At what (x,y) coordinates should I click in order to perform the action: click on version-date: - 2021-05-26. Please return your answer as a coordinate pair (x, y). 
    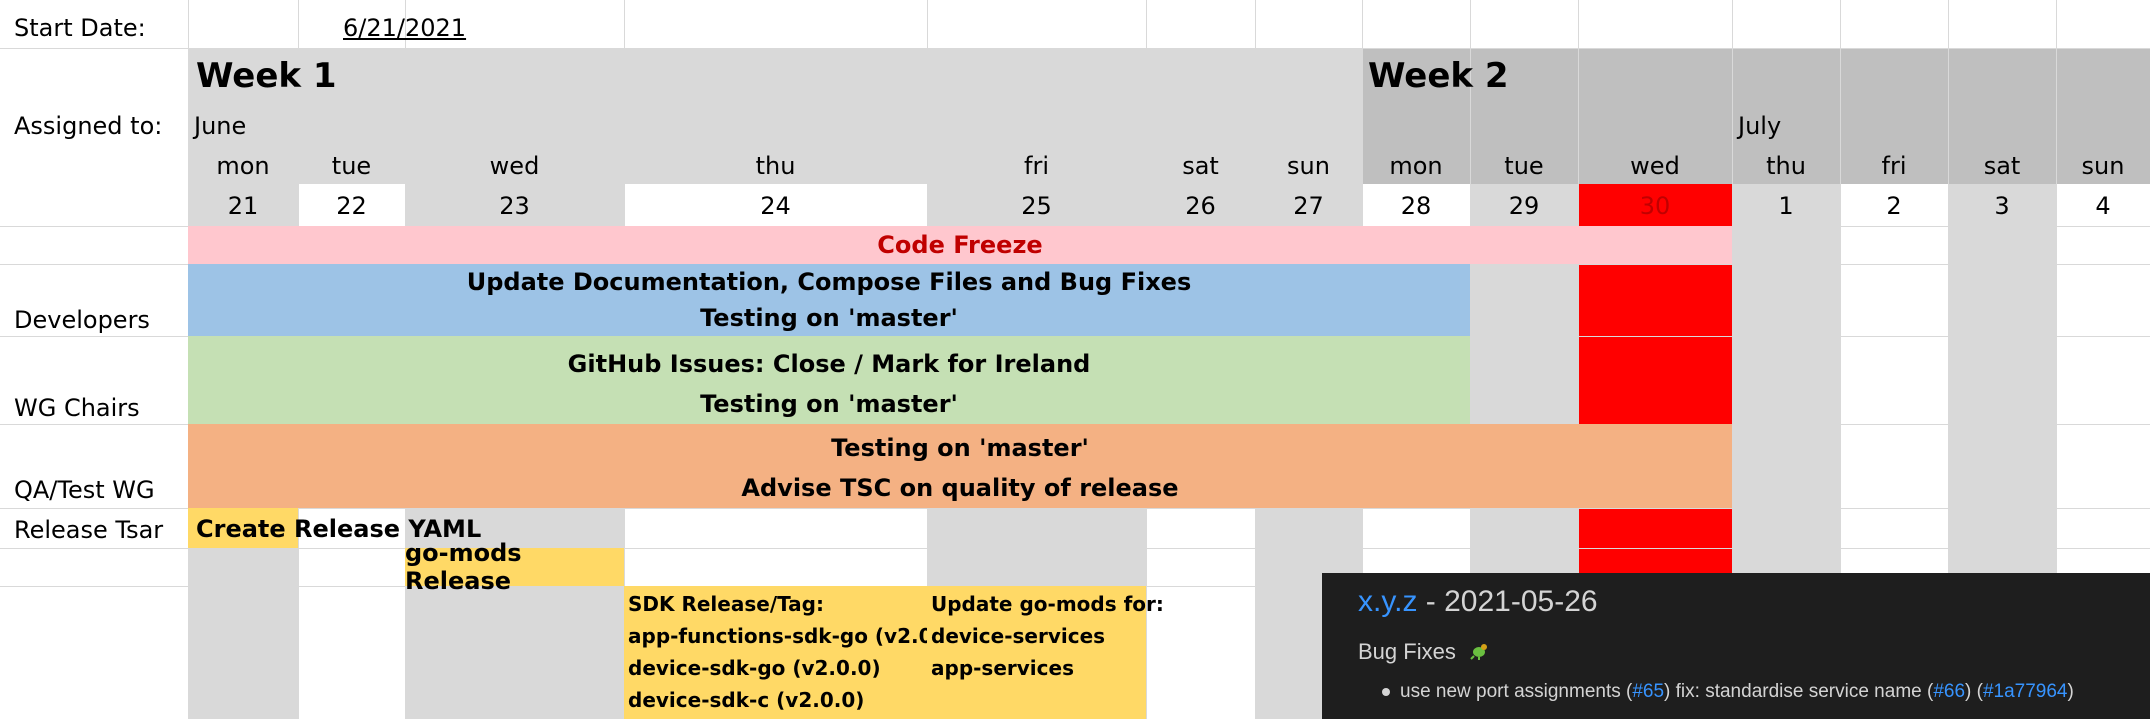
    Looking at the image, I should click on (1507, 601).